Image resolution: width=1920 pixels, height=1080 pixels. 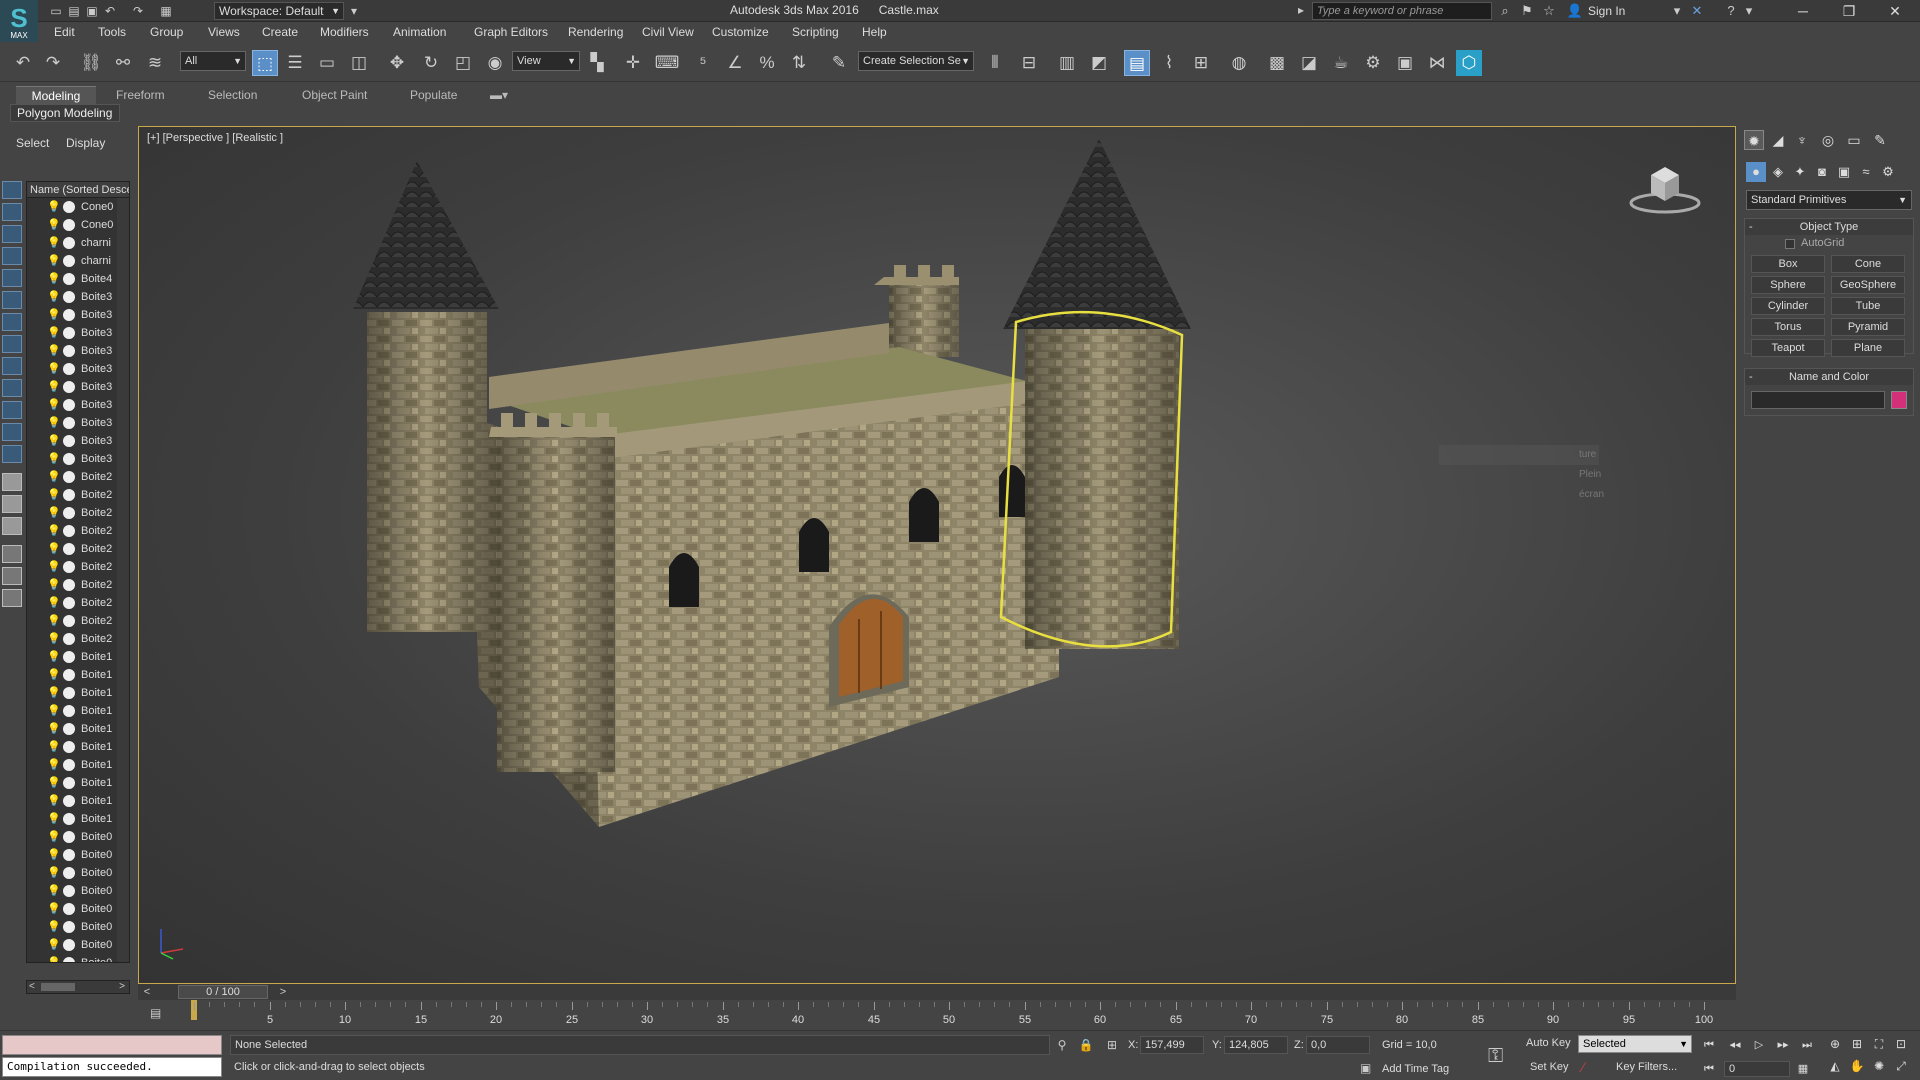 What do you see at coordinates (463, 63) in the screenshot?
I see `scale-icon: ◰` at bounding box center [463, 63].